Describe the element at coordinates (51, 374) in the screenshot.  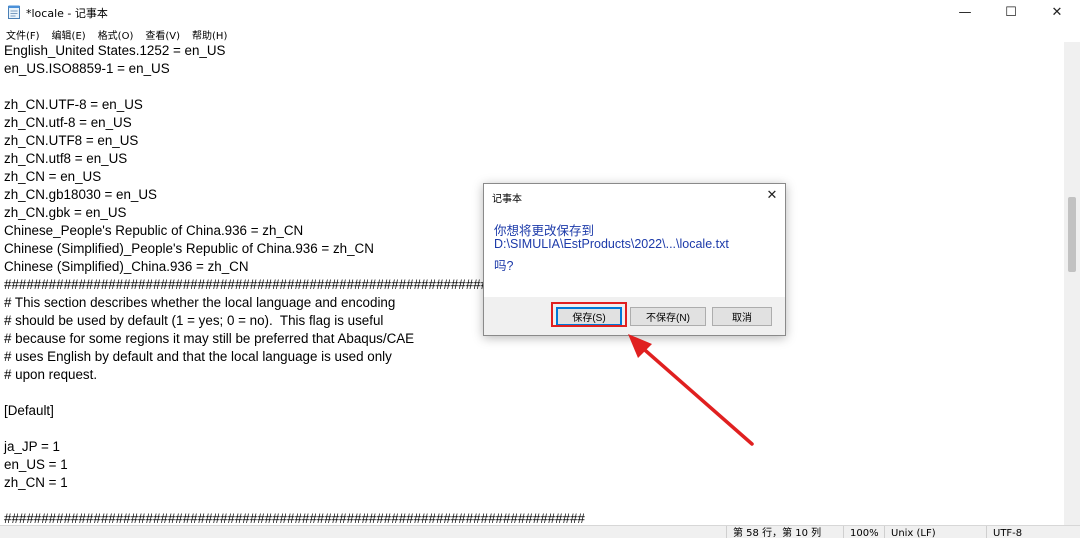
I see `editor-line: # upon request.` at that location.